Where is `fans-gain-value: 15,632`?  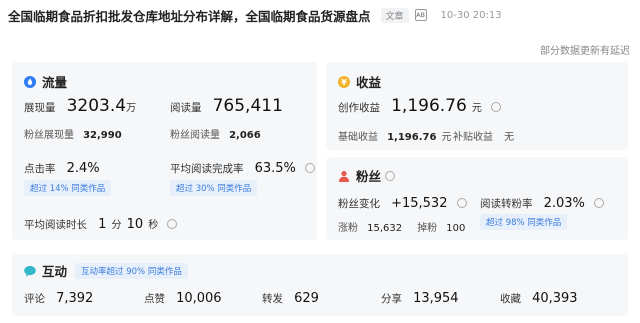 fans-gain-value: 15,632 is located at coordinates (385, 228).